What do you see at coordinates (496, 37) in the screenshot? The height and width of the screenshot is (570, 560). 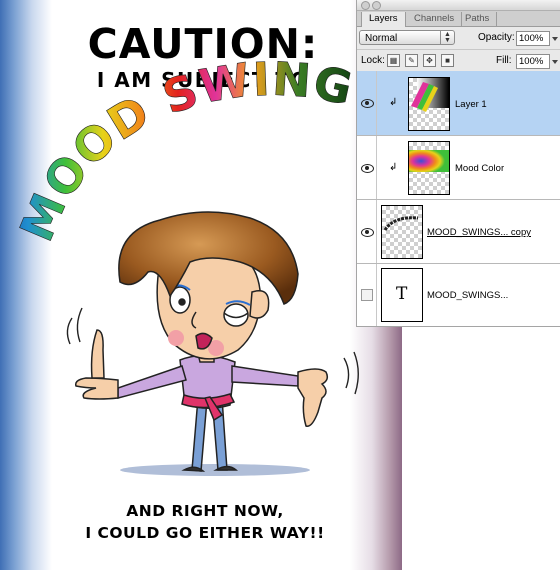 I see `opacity-label: Opacity:` at bounding box center [496, 37].